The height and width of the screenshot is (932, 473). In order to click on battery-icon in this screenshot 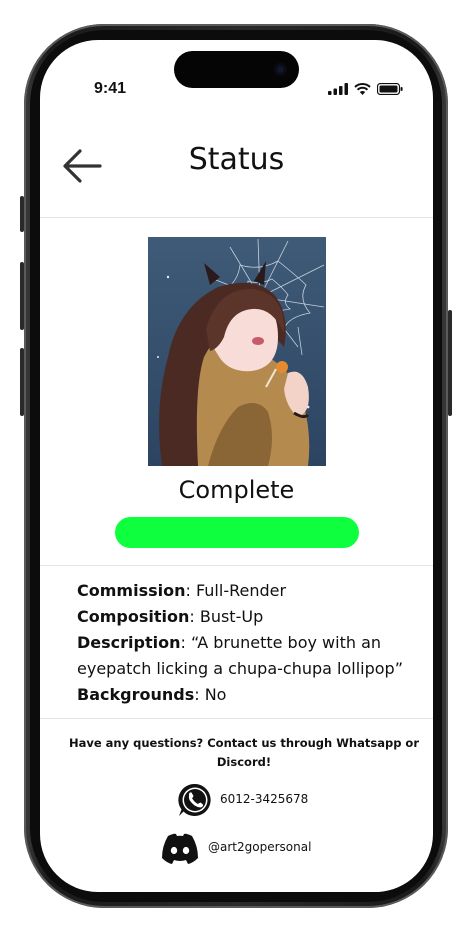, I will do `click(390, 89)`.